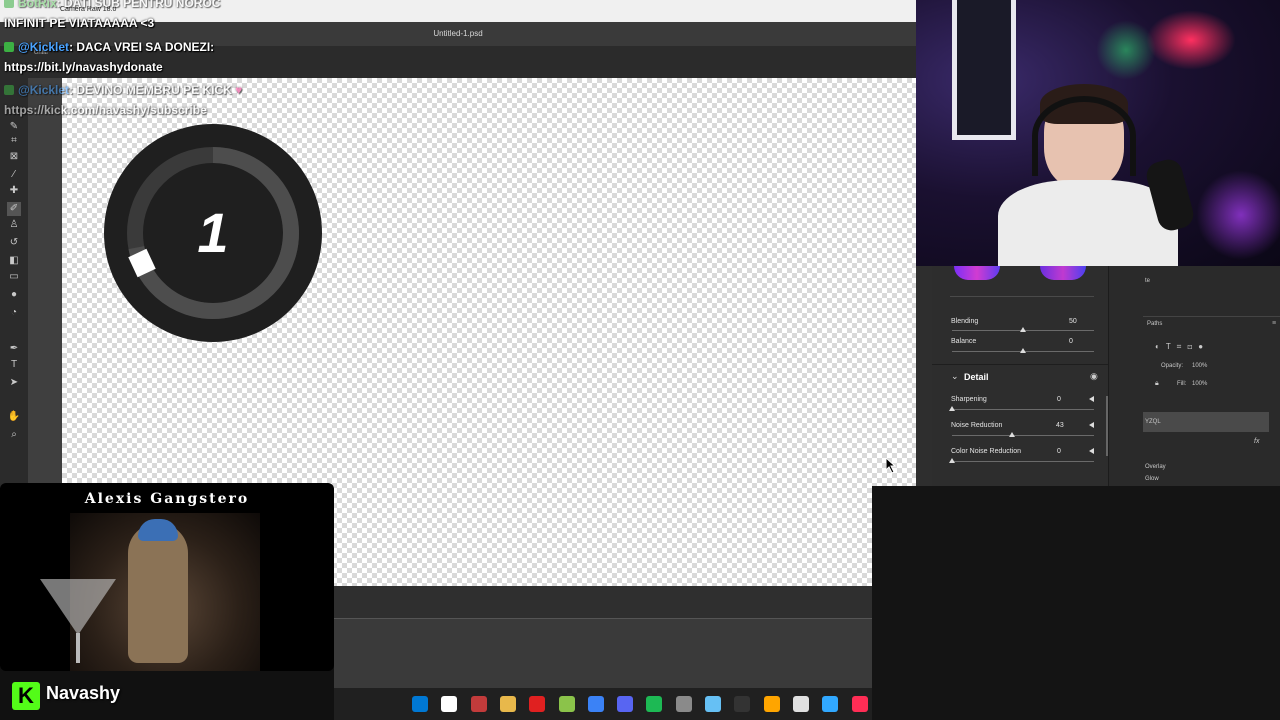  What do you see at coordinates (1211, 316) in the screenshot?
I see `panel-divider` at bounding box center [1211, 316].